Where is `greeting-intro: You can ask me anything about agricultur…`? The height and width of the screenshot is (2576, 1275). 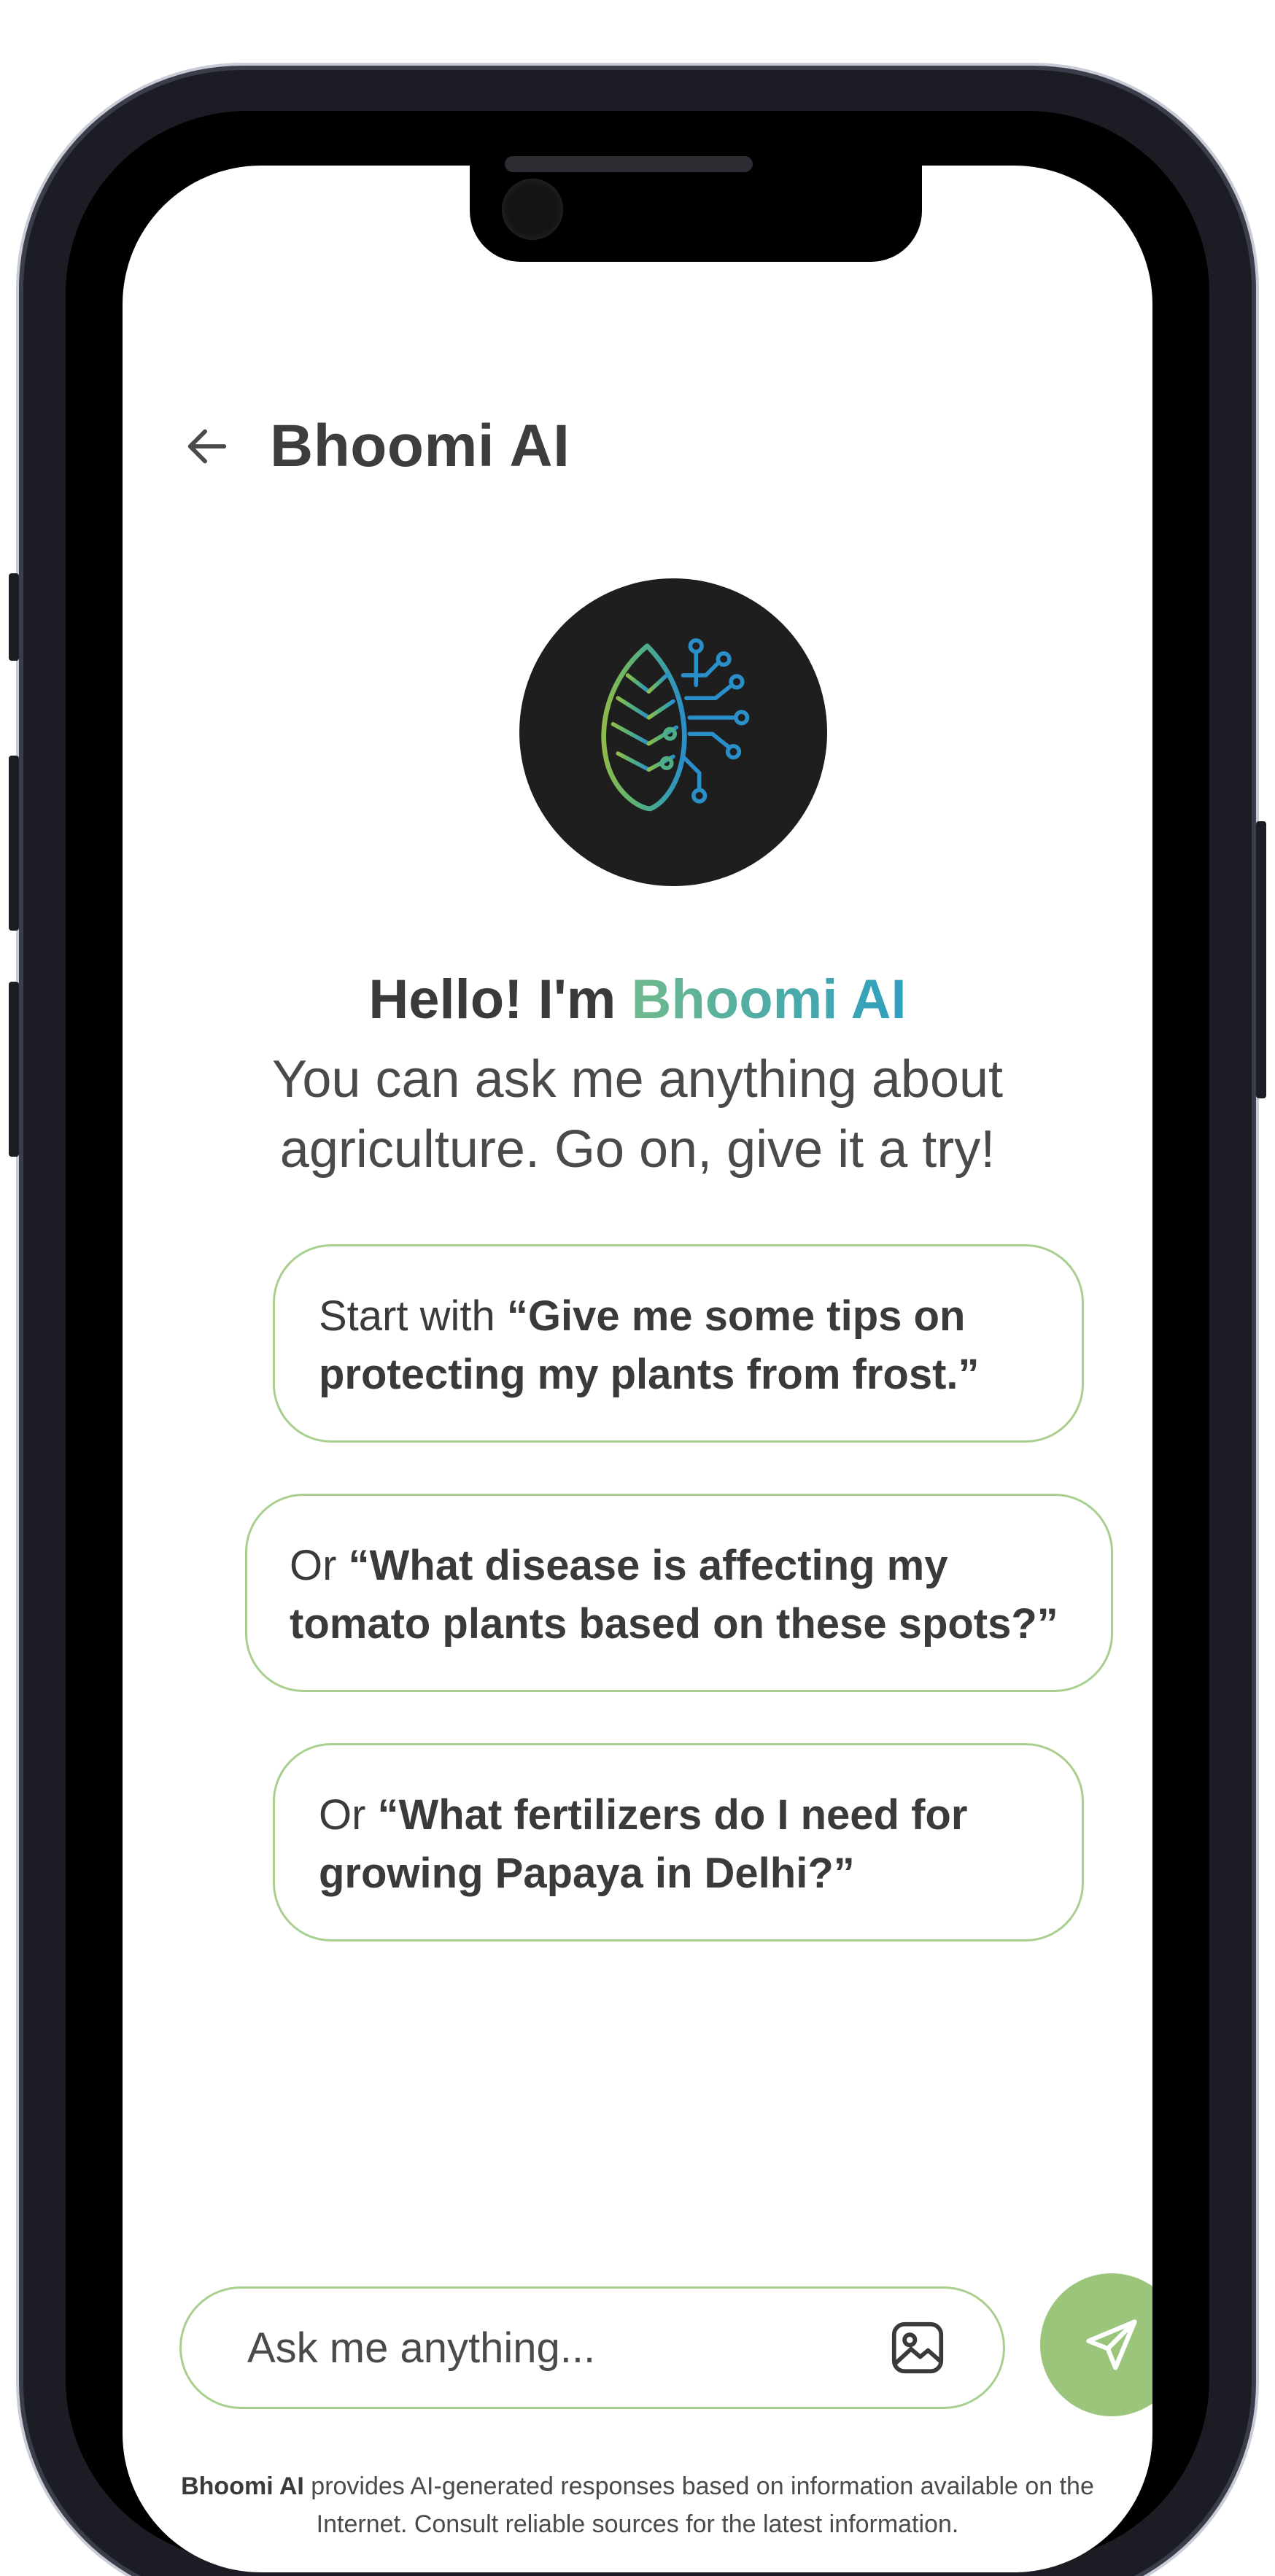
greeting-intro: You can ask me anything about agricultur… is located at coordinates (637, 1114).